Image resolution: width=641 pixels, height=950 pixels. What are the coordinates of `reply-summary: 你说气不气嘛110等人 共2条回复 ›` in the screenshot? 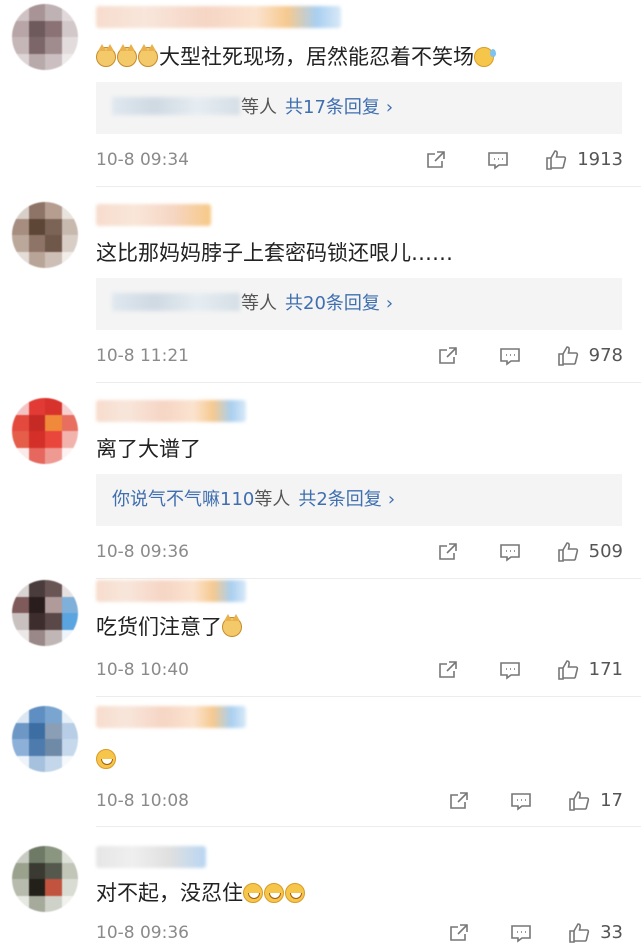 It's located at (359, 500).